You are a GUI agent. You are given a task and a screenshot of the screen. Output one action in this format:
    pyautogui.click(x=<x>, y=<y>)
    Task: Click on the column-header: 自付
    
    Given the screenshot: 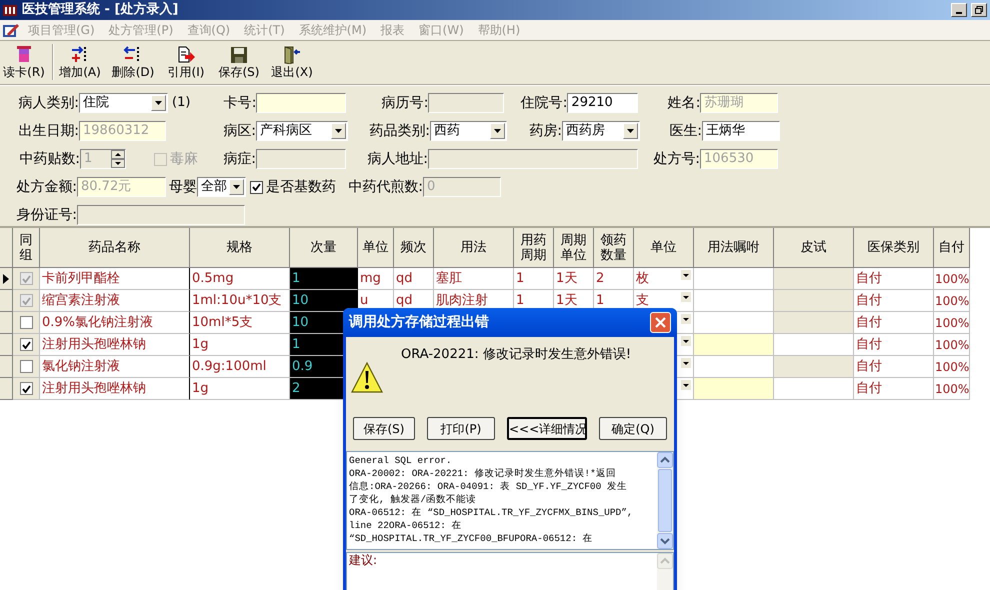 What is the action you would take?
    pyautogui.click(x=952, y=248)
    